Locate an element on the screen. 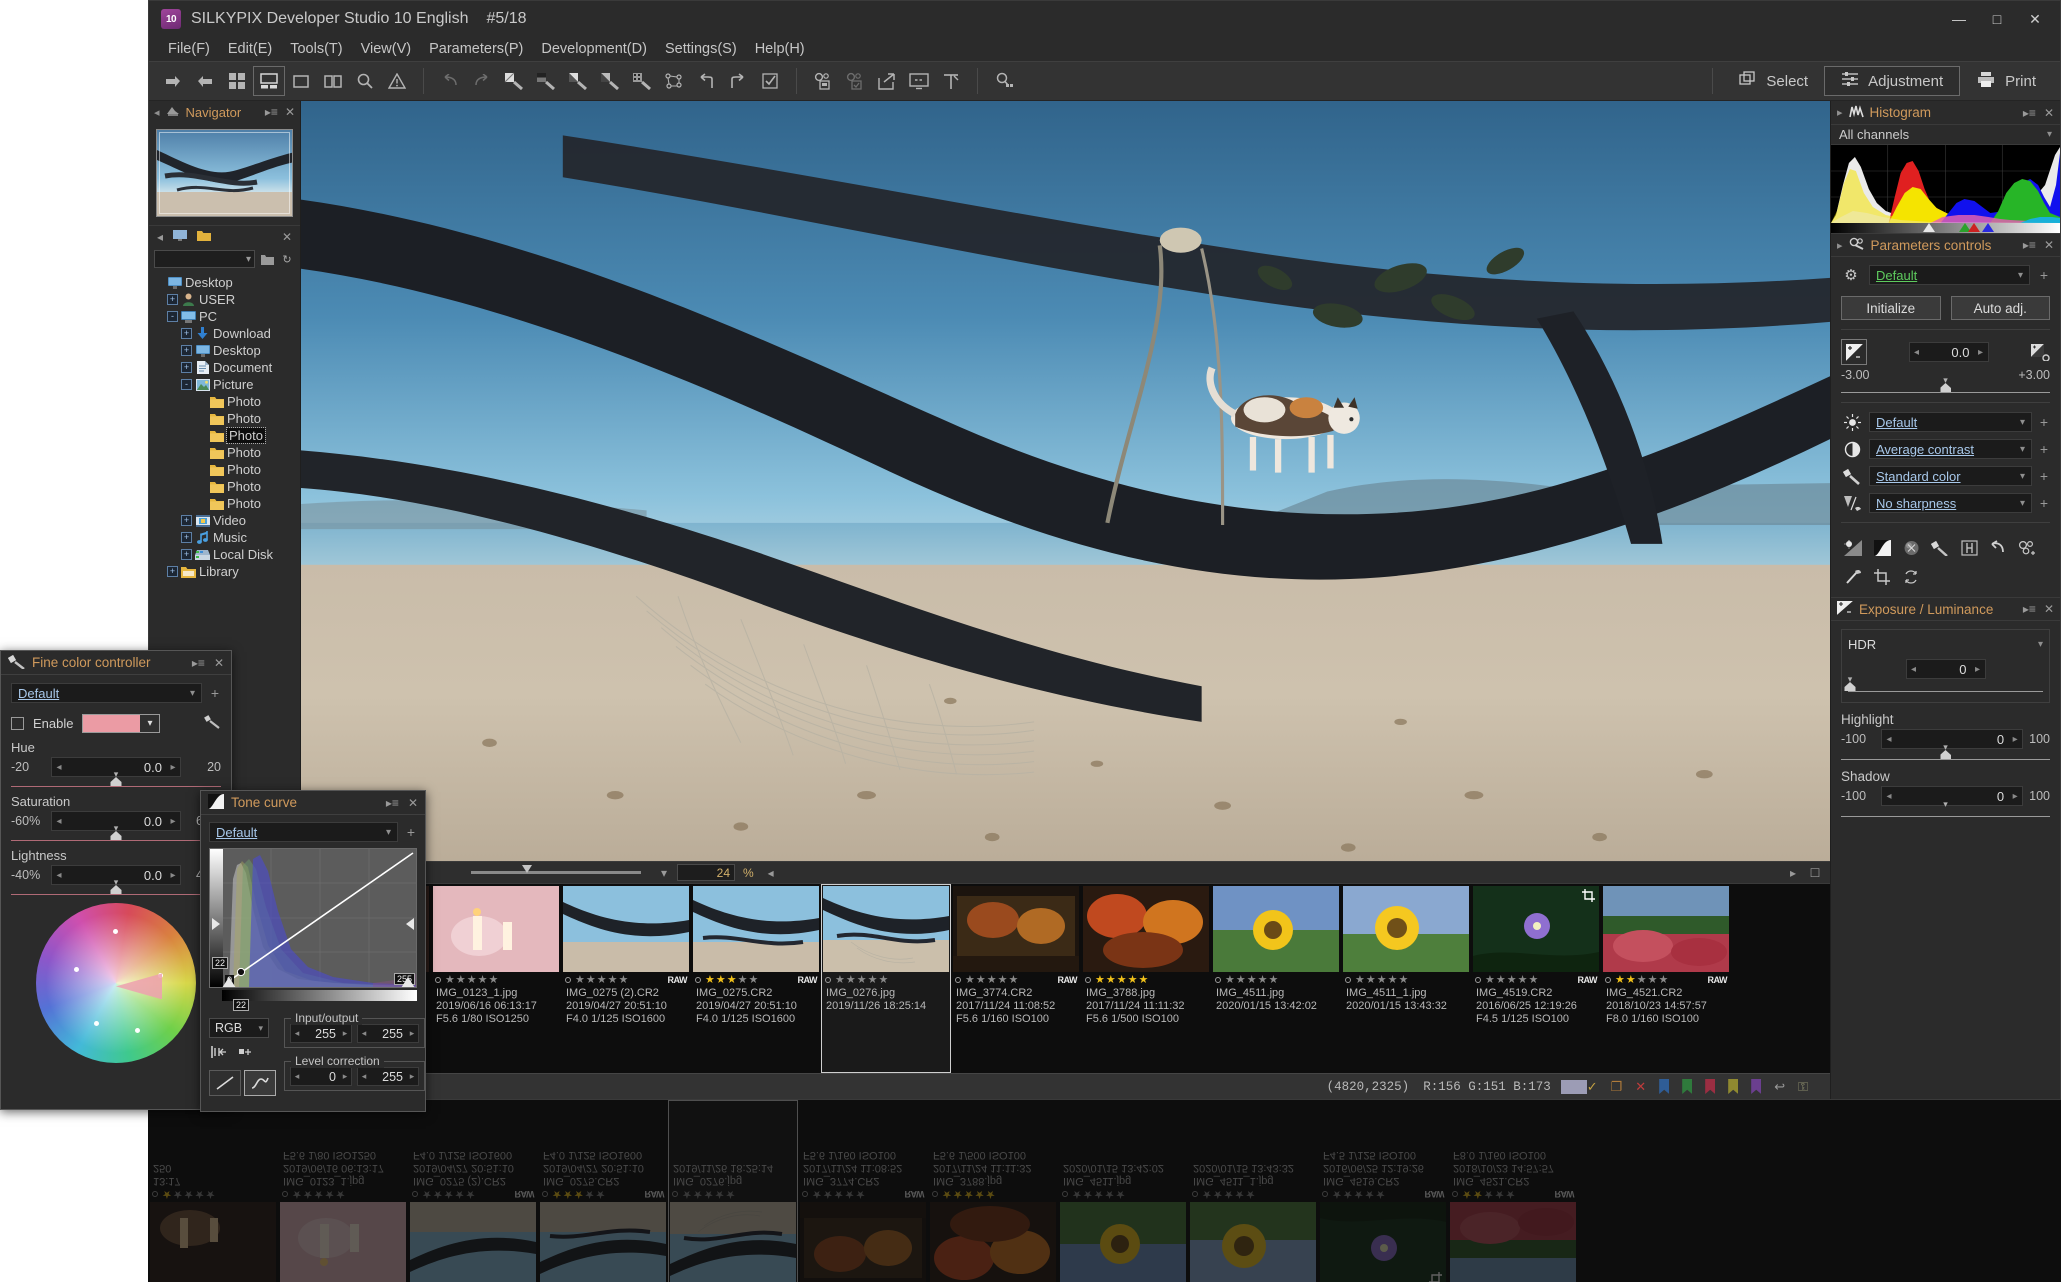 Image resolution: width=2061 pixels, height=1282 pixels. flag-red-icon is located at coordinates (1710, 1086).